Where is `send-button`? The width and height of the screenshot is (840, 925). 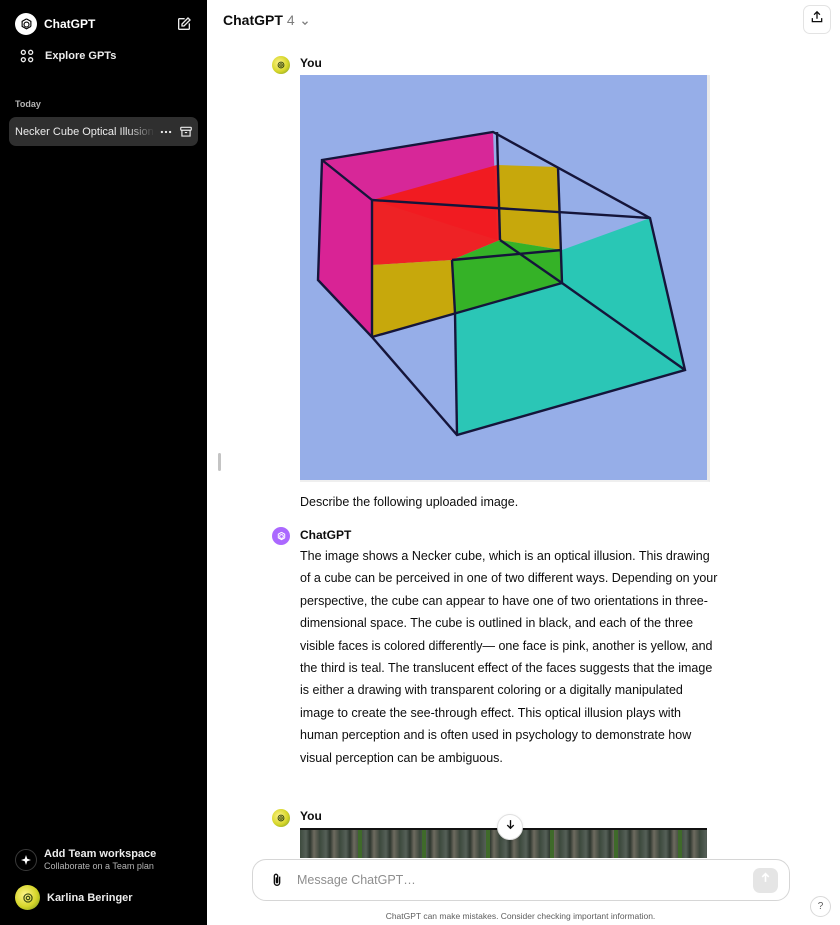
send-button is located at coordinates (765, 880).